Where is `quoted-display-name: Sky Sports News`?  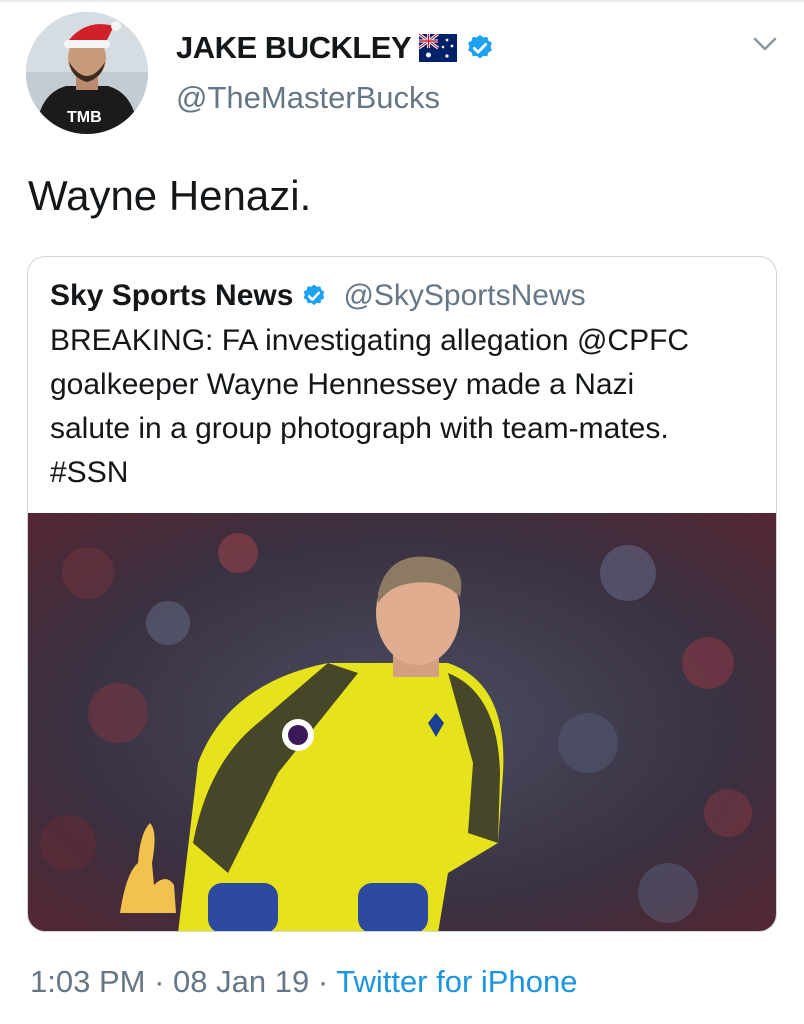
quoted-display-name: Sky Sports News is located at coordinates (172, 295).